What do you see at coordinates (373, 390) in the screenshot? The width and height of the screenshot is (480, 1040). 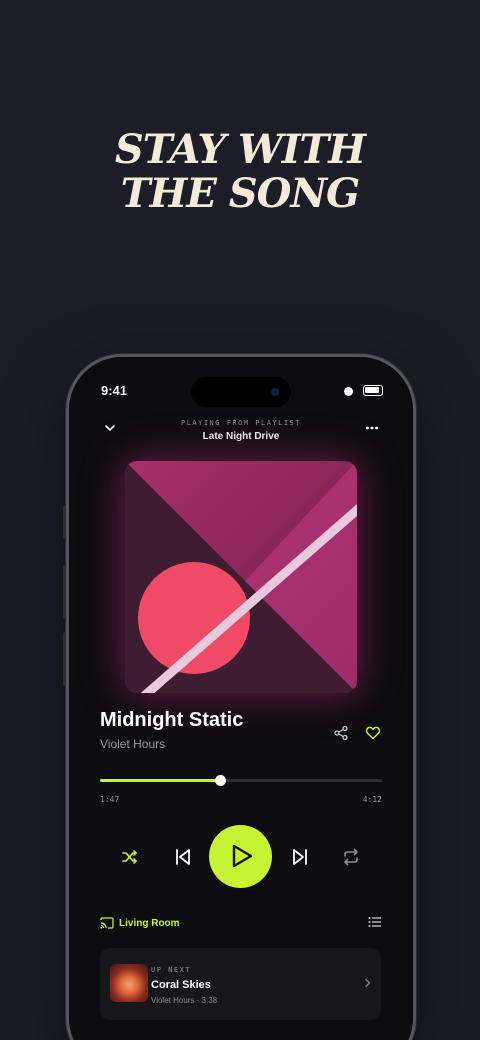 I see `battery-icon` at bounding box center [373, 390].